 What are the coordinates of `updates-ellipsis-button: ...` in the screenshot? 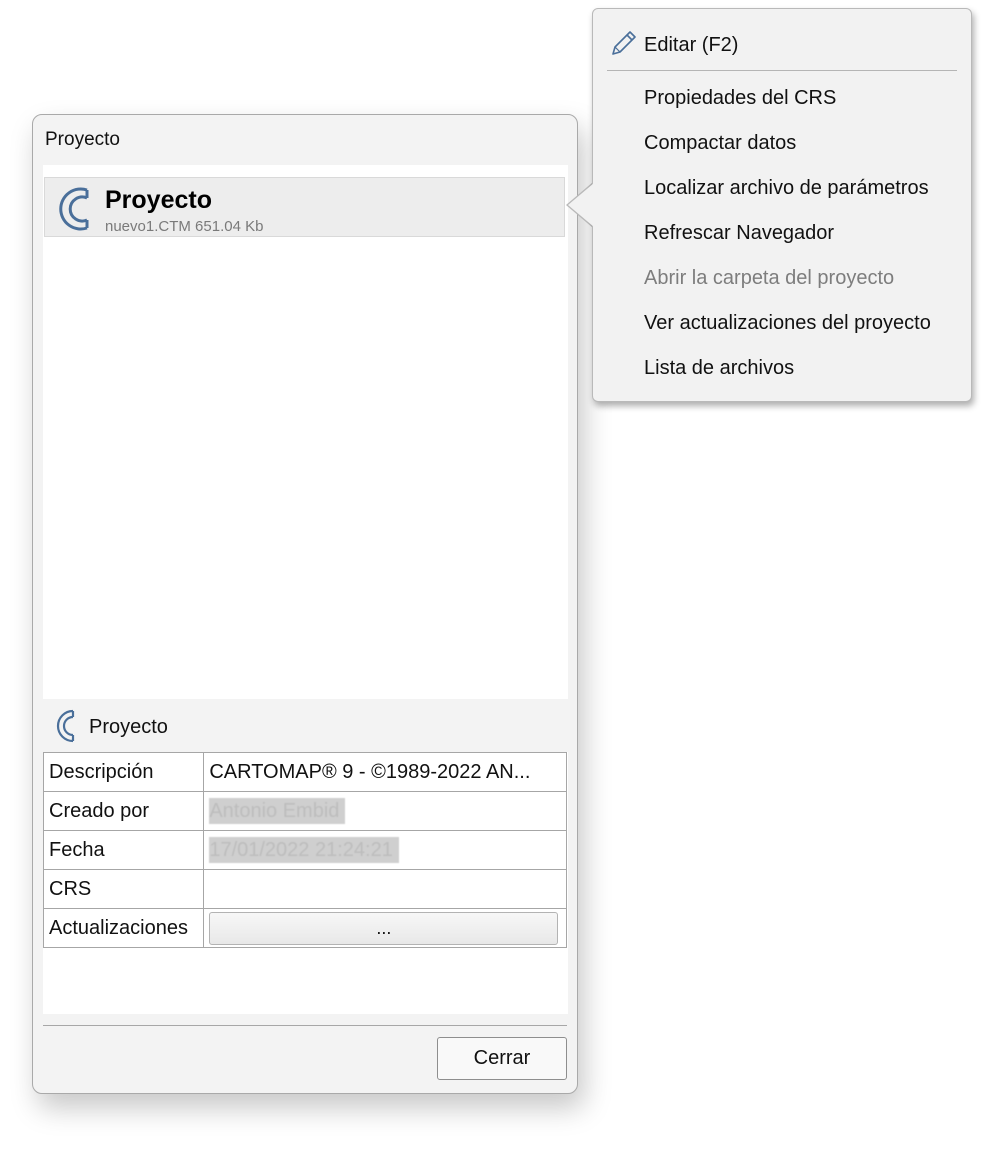 It's located at (384, 928).